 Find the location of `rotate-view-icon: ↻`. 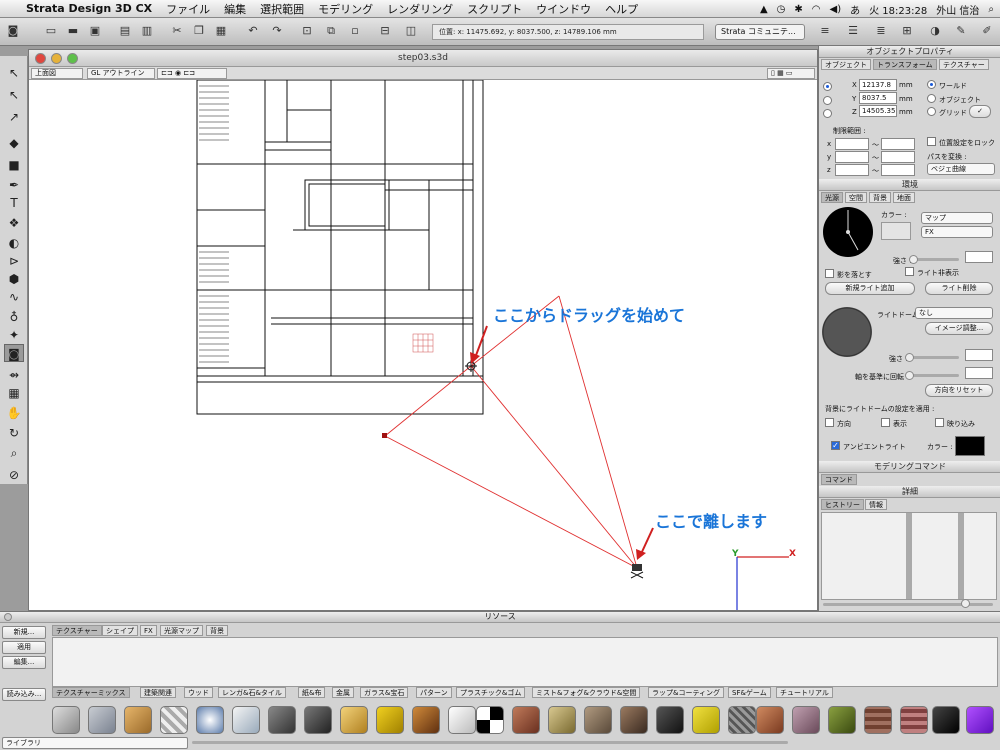

rotate-view-icon: ↻ is located at coordinates (14, 433).